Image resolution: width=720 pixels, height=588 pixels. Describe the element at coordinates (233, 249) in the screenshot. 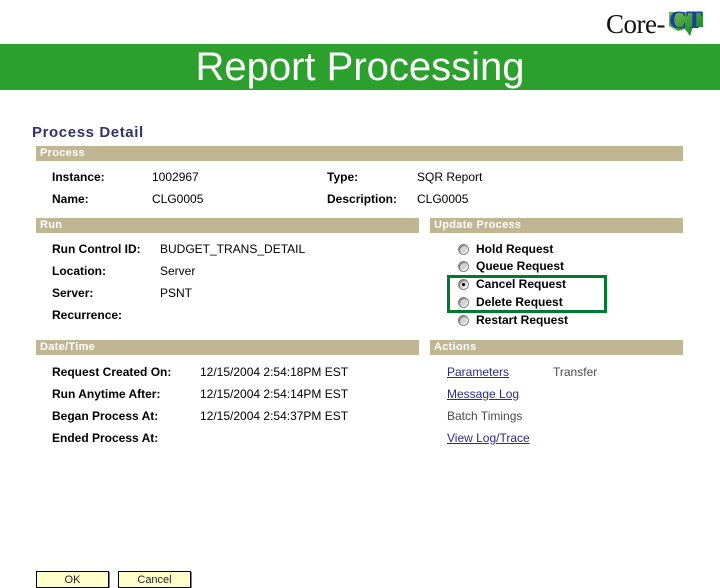

I see `field-run-control-id-value: BUDGET_TRANS_DETAIL` at that location.